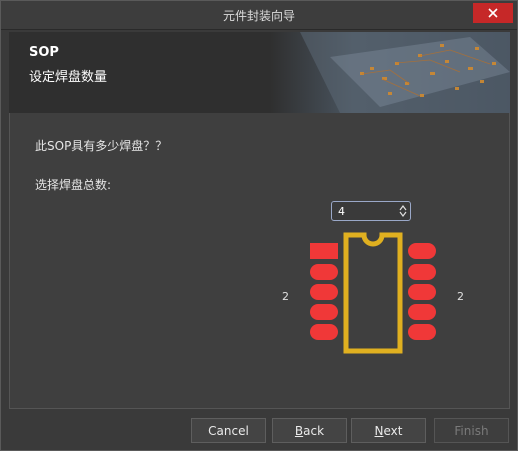 Image resolution: width=518 pixels, height=451 pixels. Describe the element at coordinates (393, 430) in the screenshot. I see `next-label-rest: ext` at that location.